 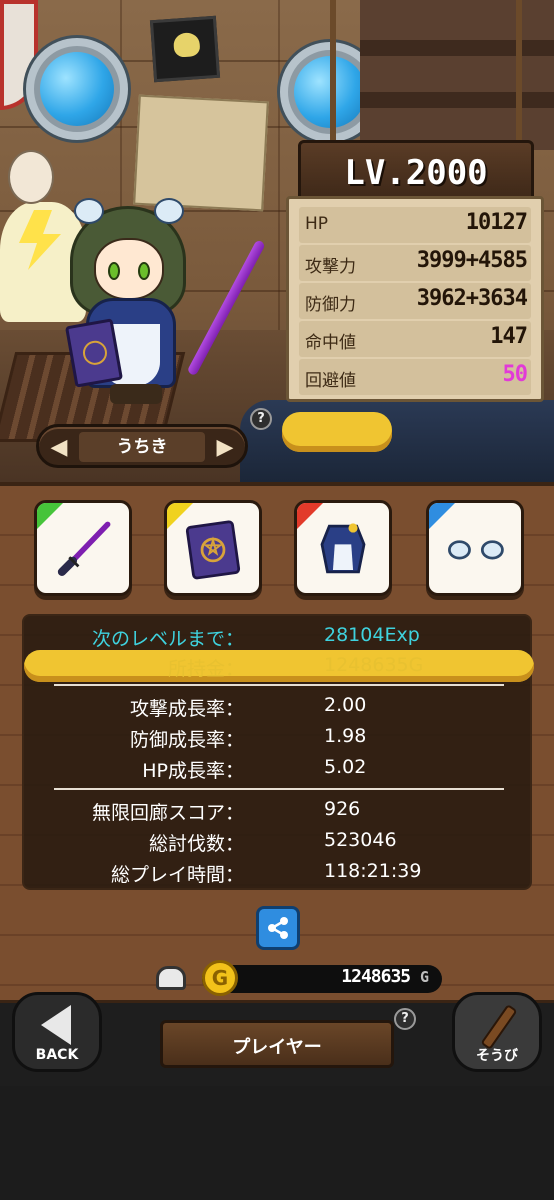 What do you see at coordinates (167, 813) in the screenshot?
I see `info-label: 無限回廊スコア：` at bounding box center [167, 813].